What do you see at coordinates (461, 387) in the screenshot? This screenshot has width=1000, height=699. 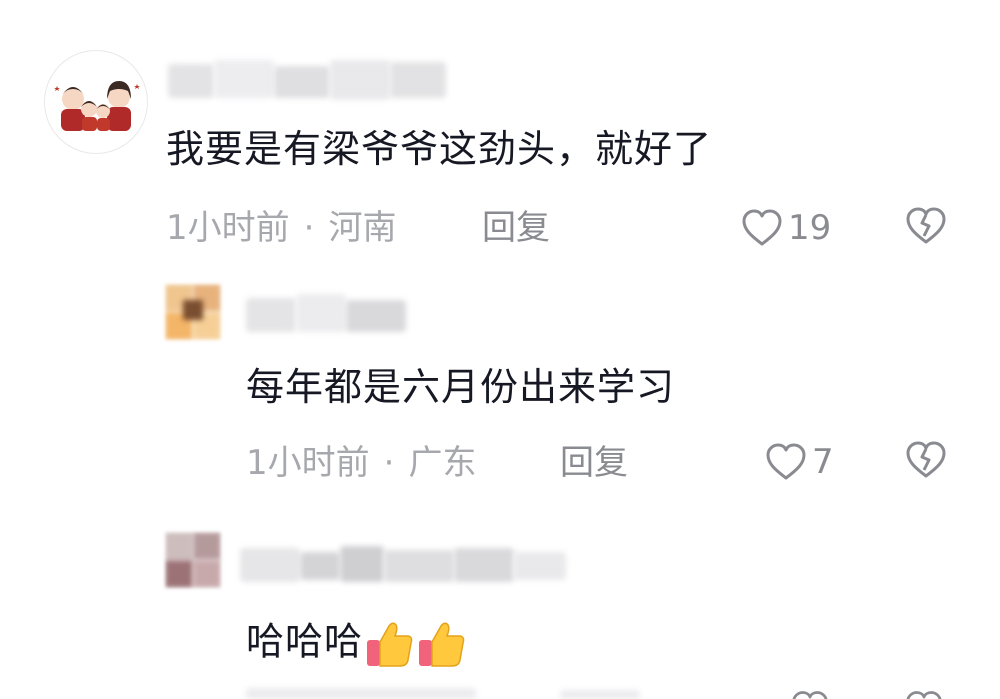 I see `comment-text: 每年都是六月份出来学习` at bounding box center [461, 387].